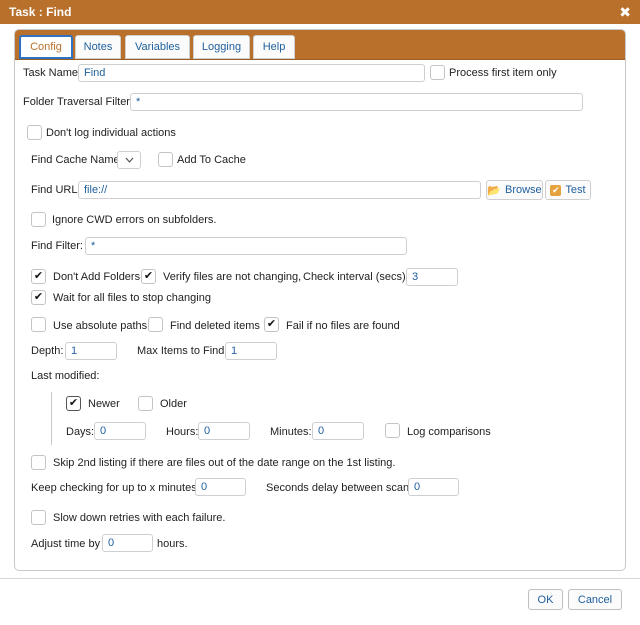 The image size is (640, 625). I want to click on tab-help: Help, so click(274, 47).